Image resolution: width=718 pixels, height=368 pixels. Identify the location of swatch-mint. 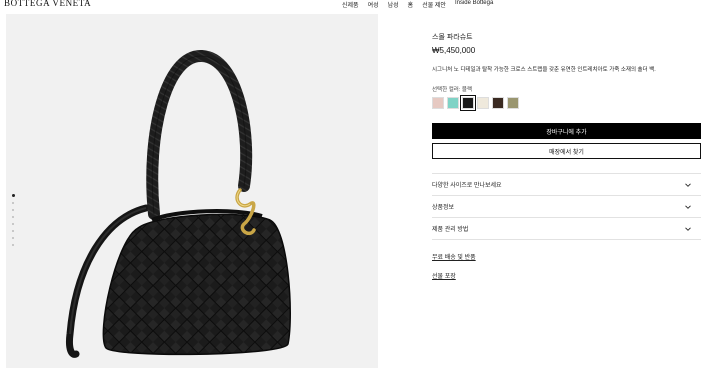
(453, 103).